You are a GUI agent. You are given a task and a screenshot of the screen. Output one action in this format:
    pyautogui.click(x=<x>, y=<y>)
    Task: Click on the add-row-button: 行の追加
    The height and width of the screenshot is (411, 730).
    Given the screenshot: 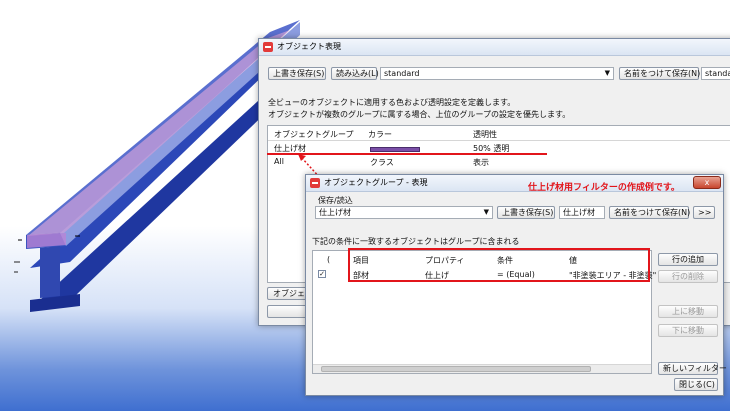 What is the action you would take?
    pyautogui.click(x=688, y=259)
    